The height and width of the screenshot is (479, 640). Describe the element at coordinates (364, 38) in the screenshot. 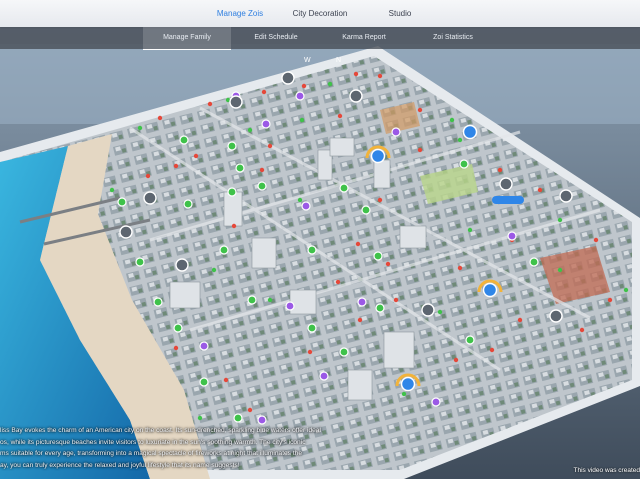

I see `subtab-karma-report: Karma Report` at that location.